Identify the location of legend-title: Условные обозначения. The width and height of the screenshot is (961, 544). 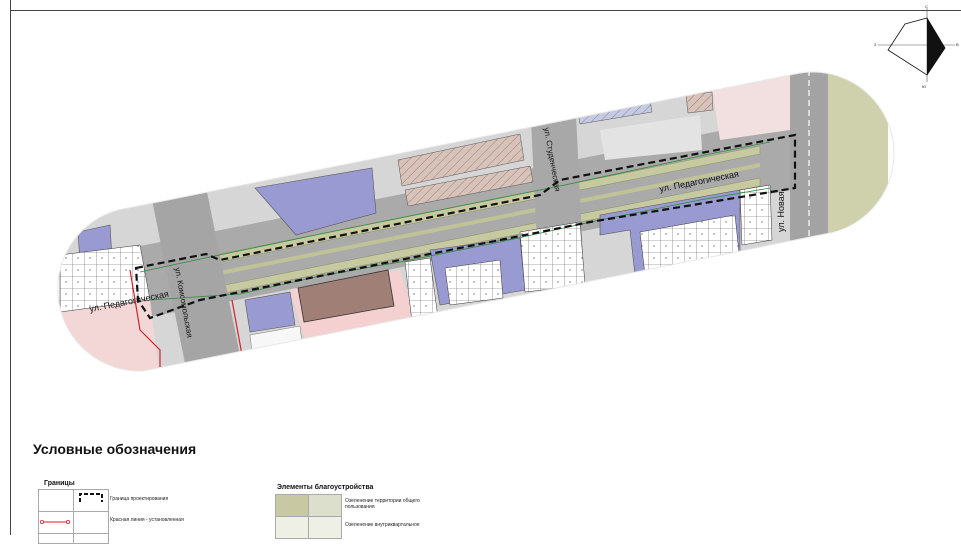
(115, 449).